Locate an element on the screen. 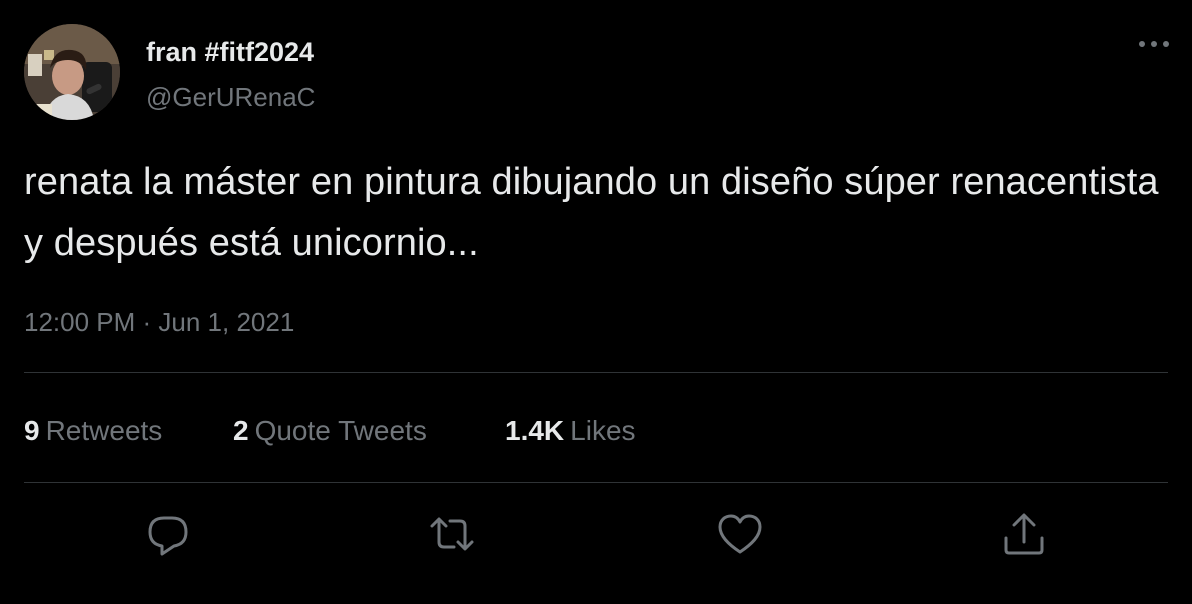 The width and height of the screenshot is (1192, 604). action-bar is located at coordinates (596, 535).